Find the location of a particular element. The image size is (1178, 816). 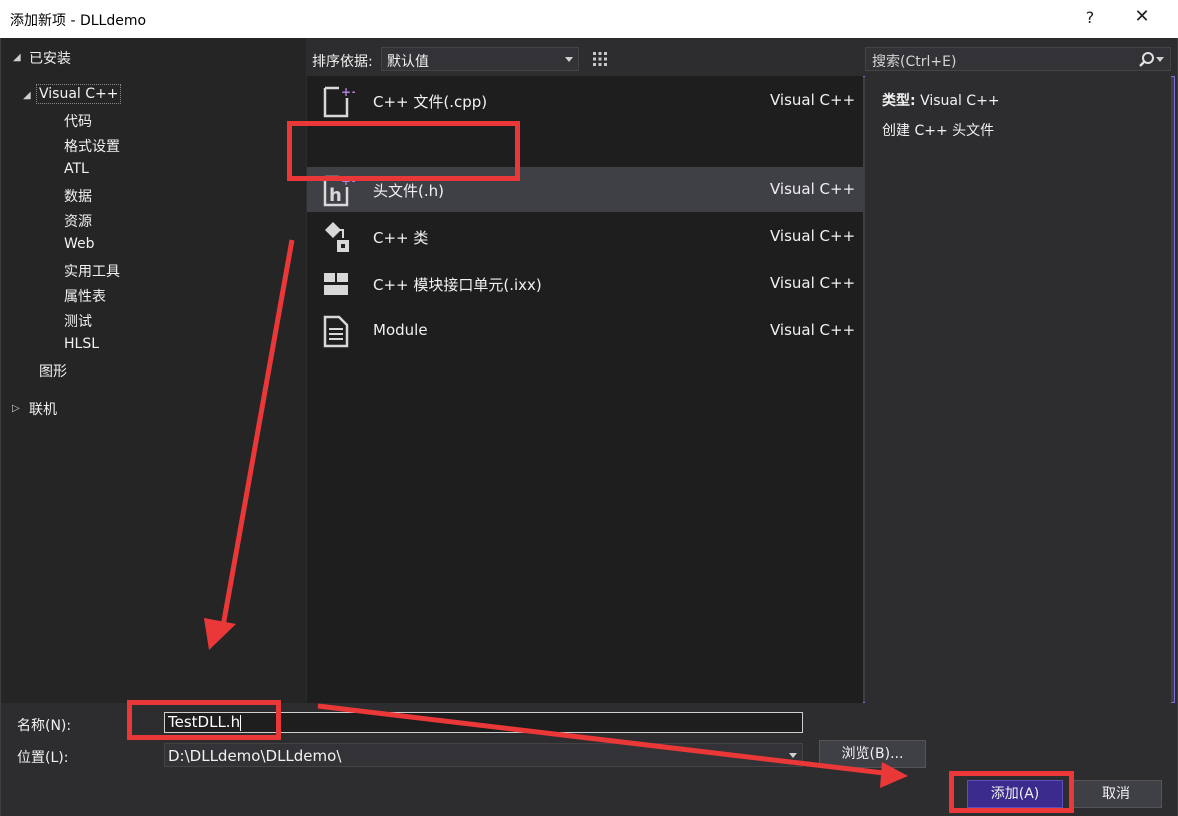

location-dropdown: D:\DLLdemo\DLLdemo\ is located at coordinates (483, 755).